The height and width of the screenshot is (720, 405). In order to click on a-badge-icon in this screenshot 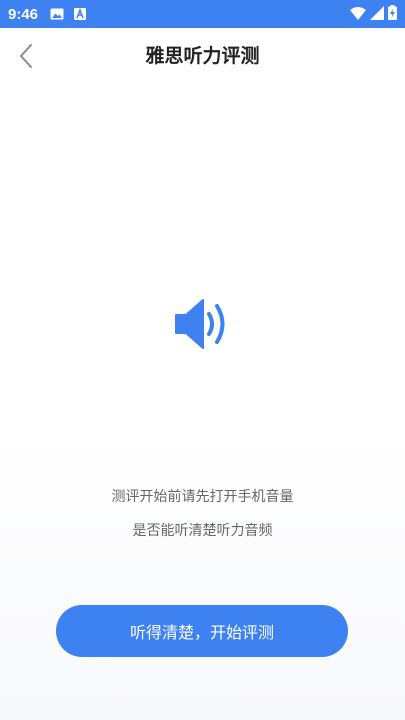, I will do `click(80, 14)`.